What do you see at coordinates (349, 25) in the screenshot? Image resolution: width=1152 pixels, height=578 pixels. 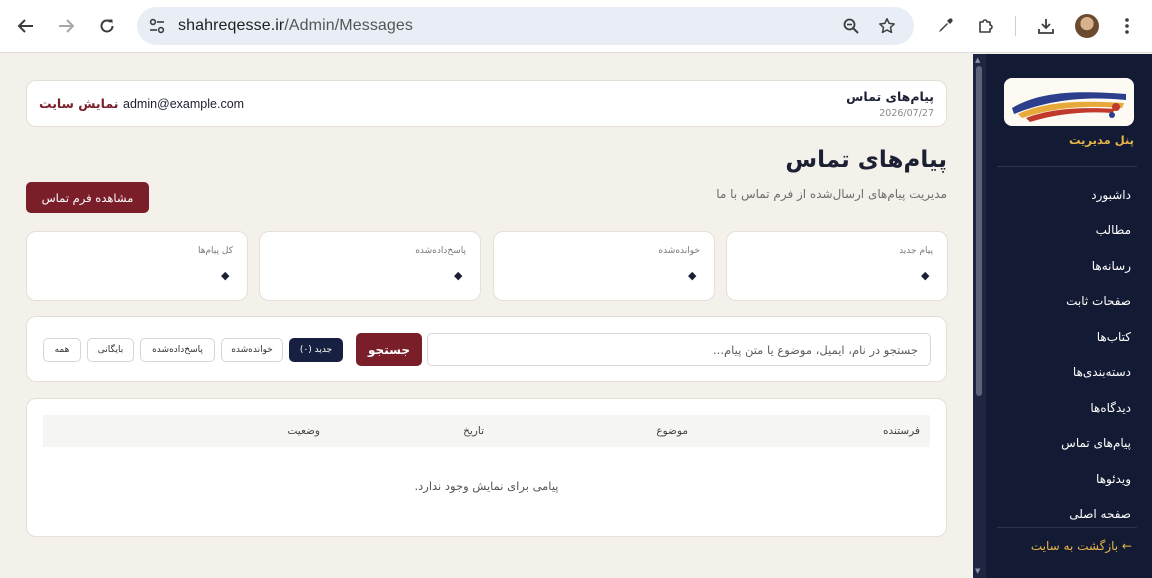 I see `url-path: /Admin/Messages` at bounding box center [349, 25].